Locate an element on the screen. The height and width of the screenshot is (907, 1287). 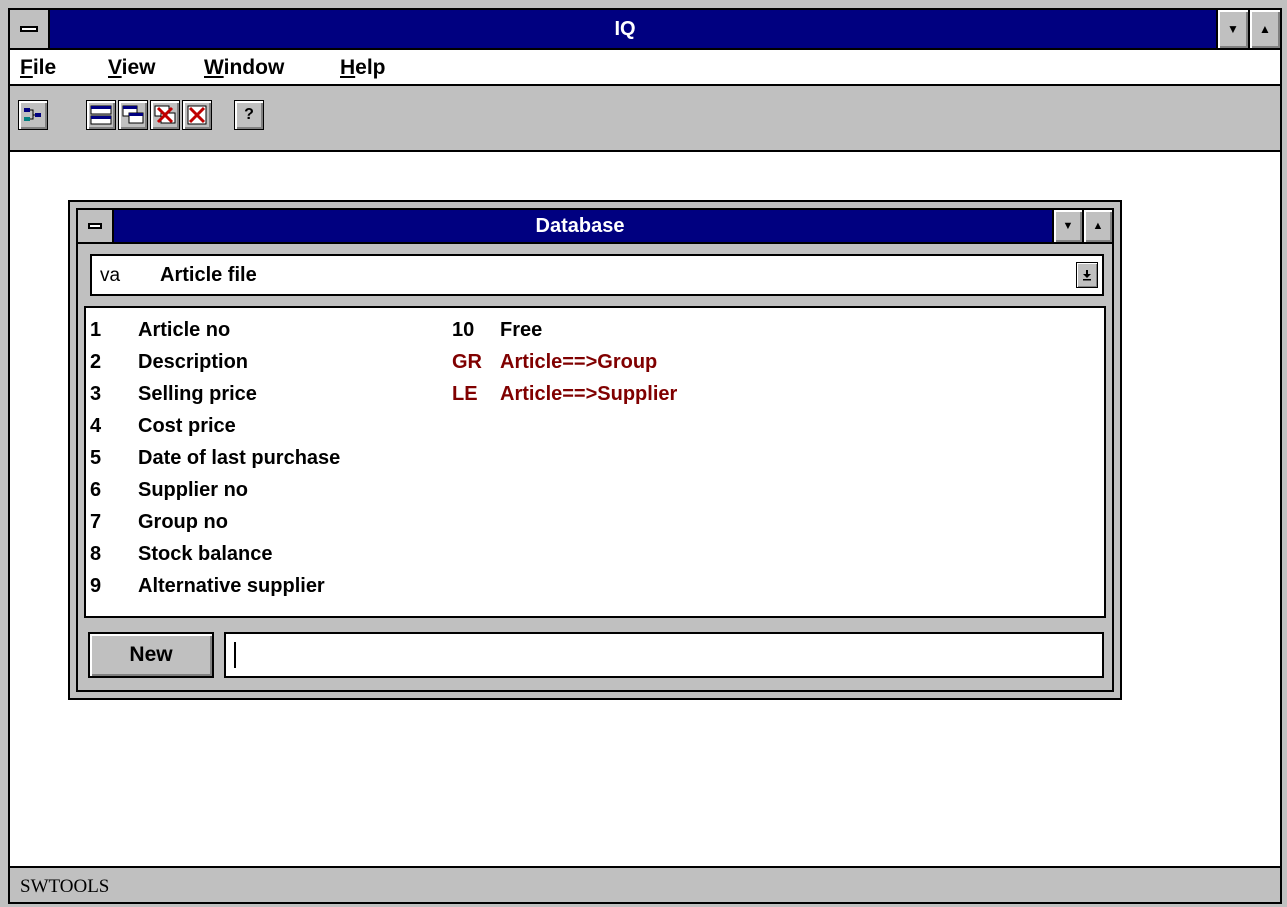
new-bar: New is located at coordinates (595, 655).